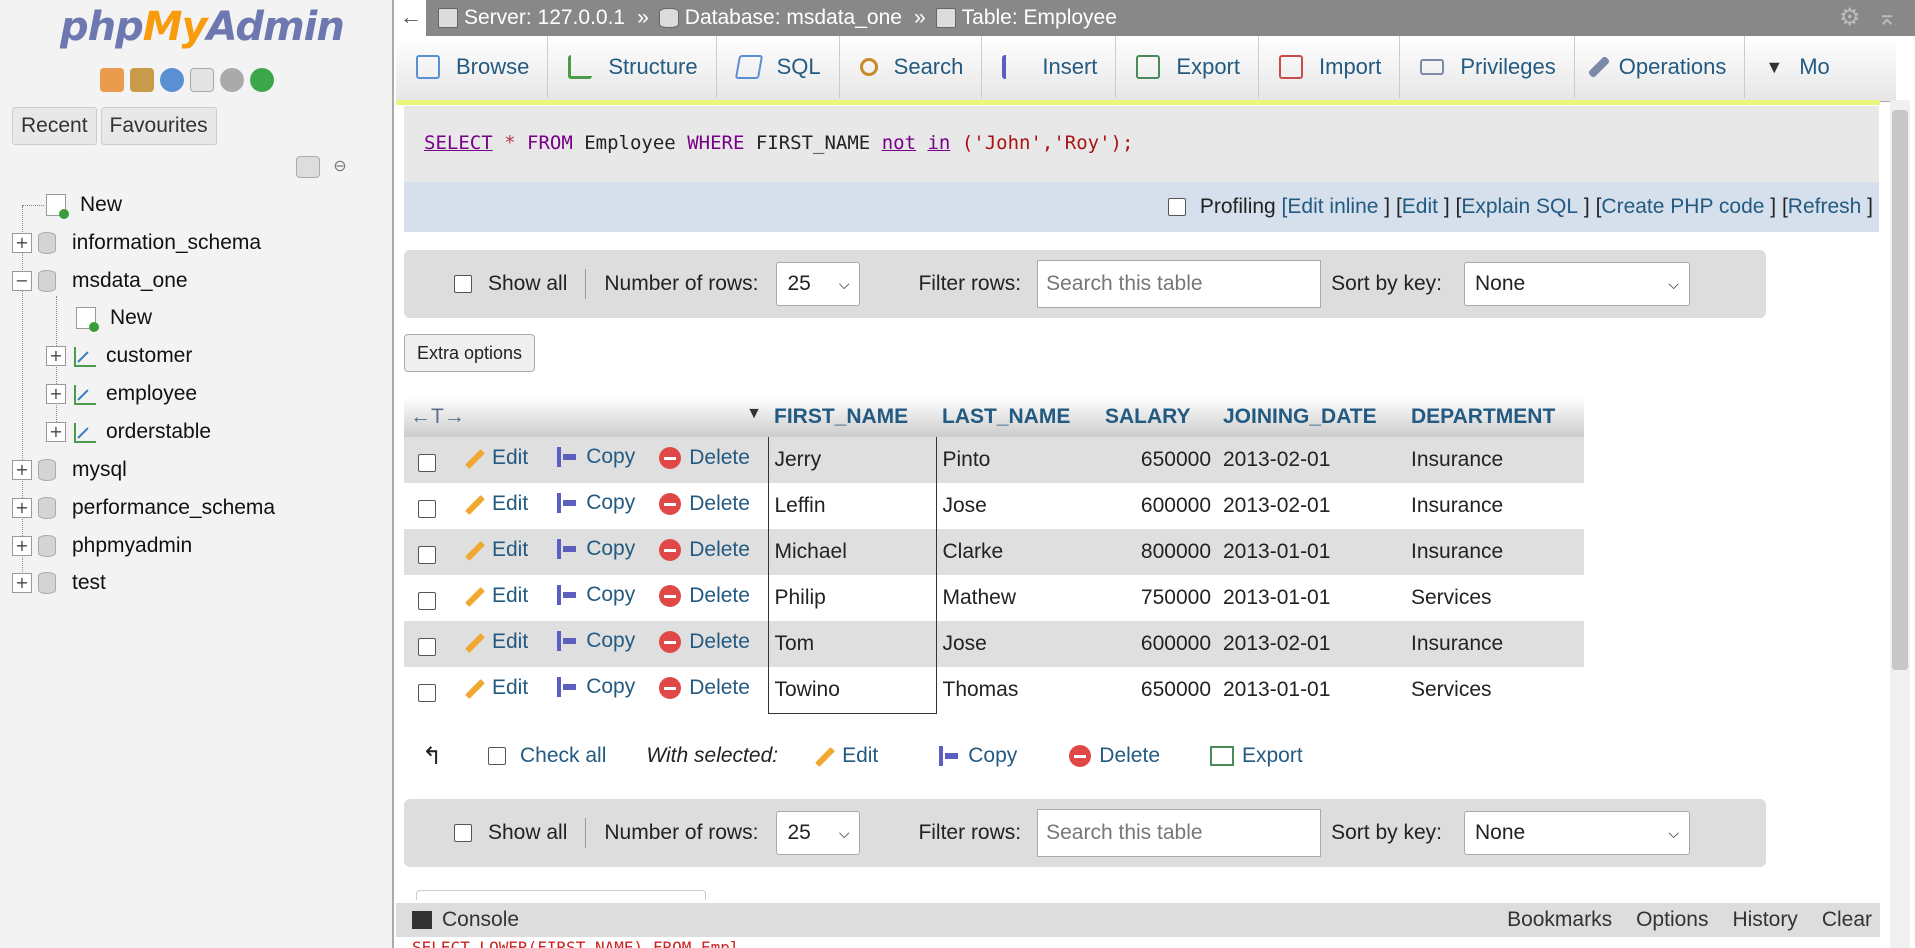 The width and height of the screenshot is (1915, 948). I want to click on recent-tab: Recent, so click(54, 126).